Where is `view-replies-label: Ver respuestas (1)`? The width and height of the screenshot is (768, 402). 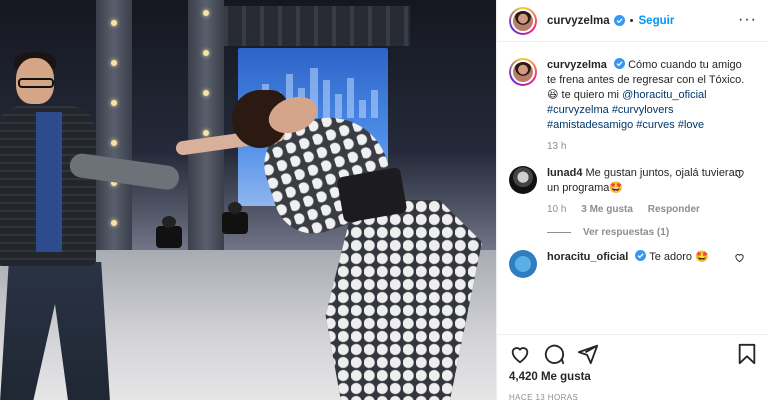
view-replies-label: Ver respuestas (1) is located at coordinates (626, 232).